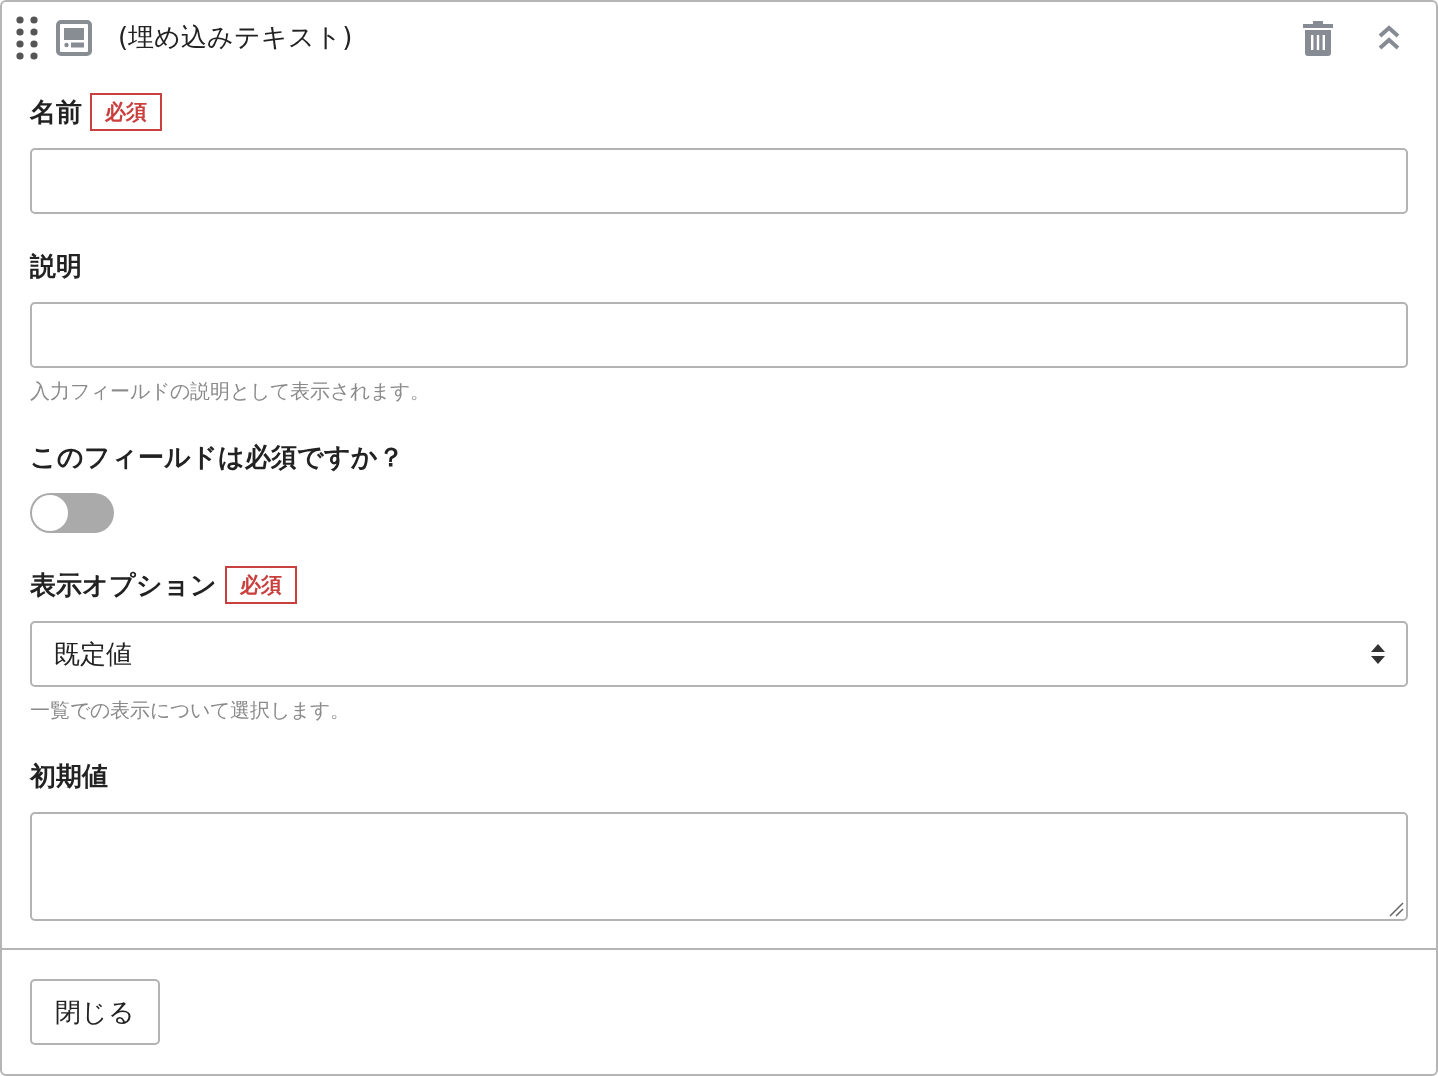 The width and height of the screenshot is (1438, 1076). Describe the element at coordinates (69, 776) in the screenshot. I see `field-label: 初期値` at that location.